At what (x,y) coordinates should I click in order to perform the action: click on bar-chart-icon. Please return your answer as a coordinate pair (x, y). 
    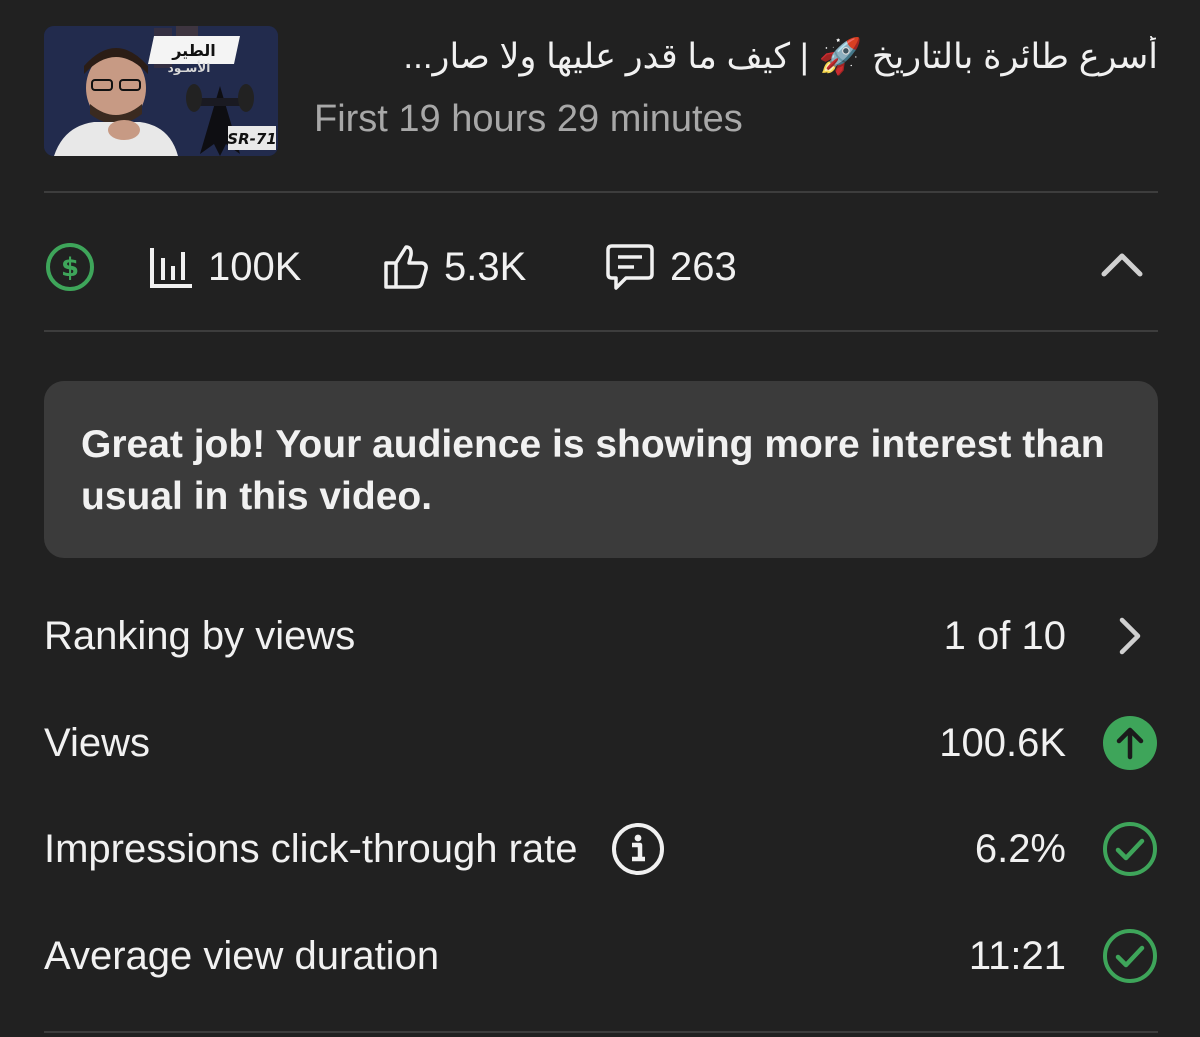
    Looking at the image, I should click on (171, 268).